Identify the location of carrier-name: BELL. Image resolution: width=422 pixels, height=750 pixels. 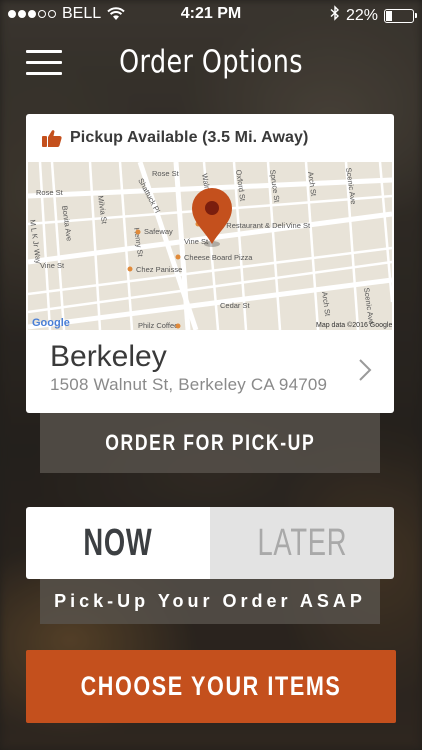
(82, 13).